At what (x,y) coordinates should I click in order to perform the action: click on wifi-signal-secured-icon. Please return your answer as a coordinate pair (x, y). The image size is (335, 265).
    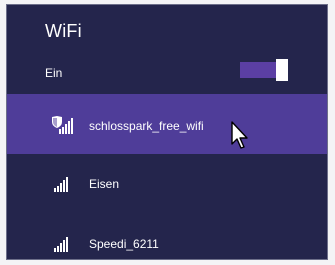
    Looking at the image, I should click on (62, 125).